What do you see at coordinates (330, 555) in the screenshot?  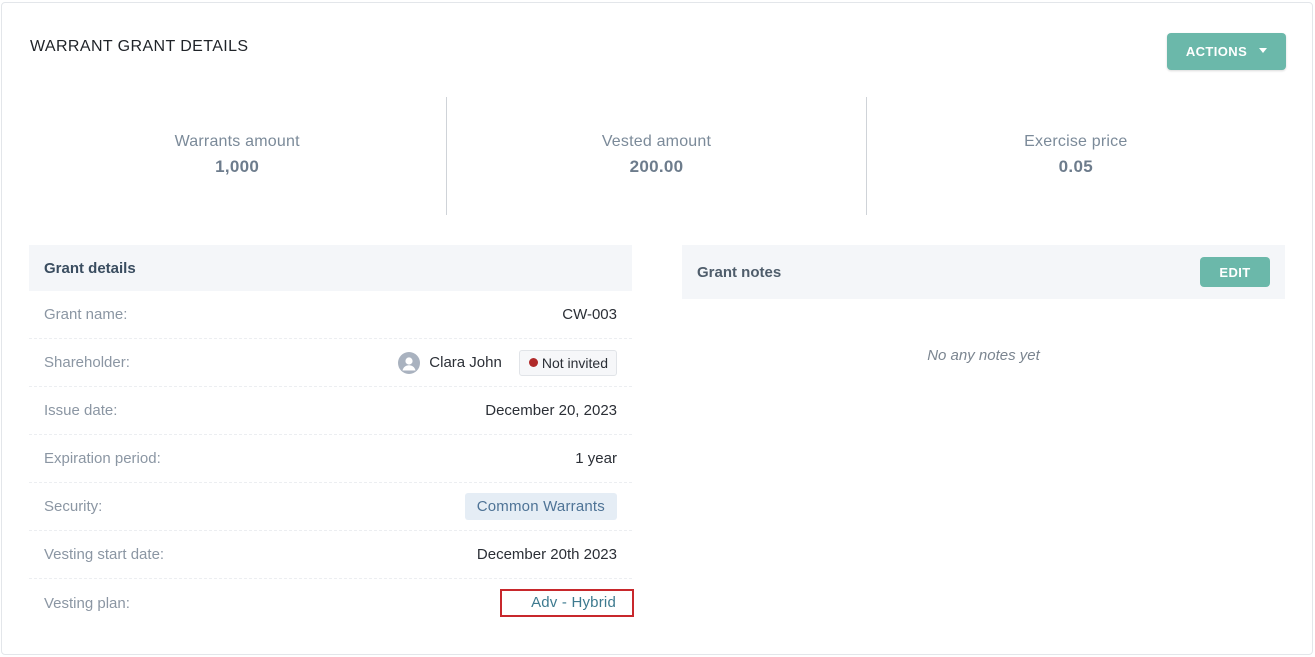 I see `row-vesting-start-date: Vesting start date: December 20th 2023` at bounding box center [330, 555].